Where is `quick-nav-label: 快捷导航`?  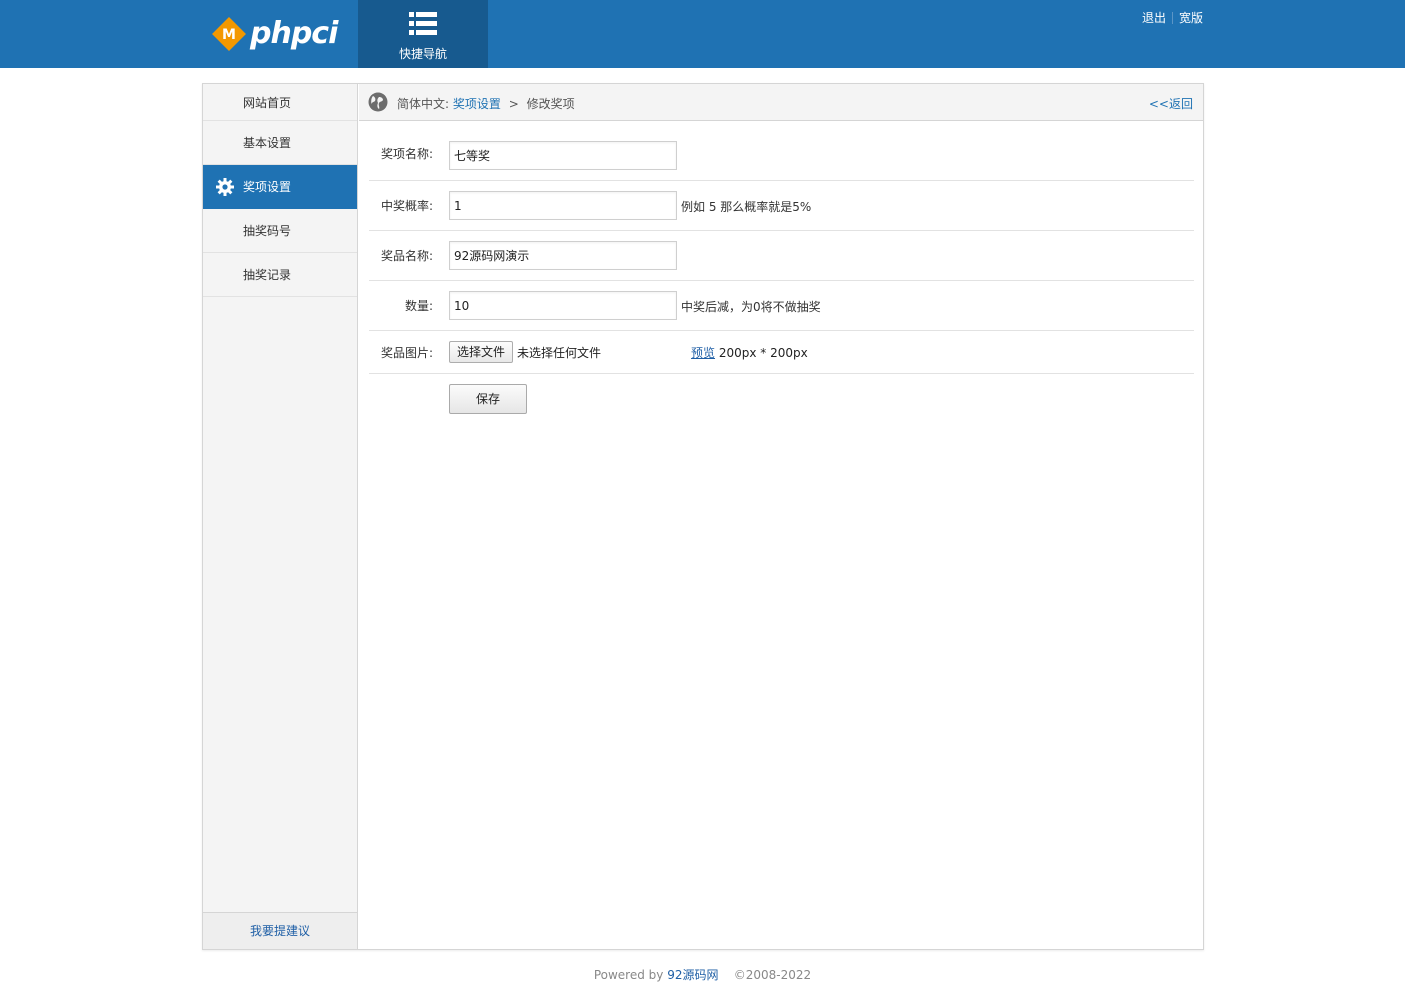
quick-nav-label: 快捷导航 is located at coordinates (422, 54).